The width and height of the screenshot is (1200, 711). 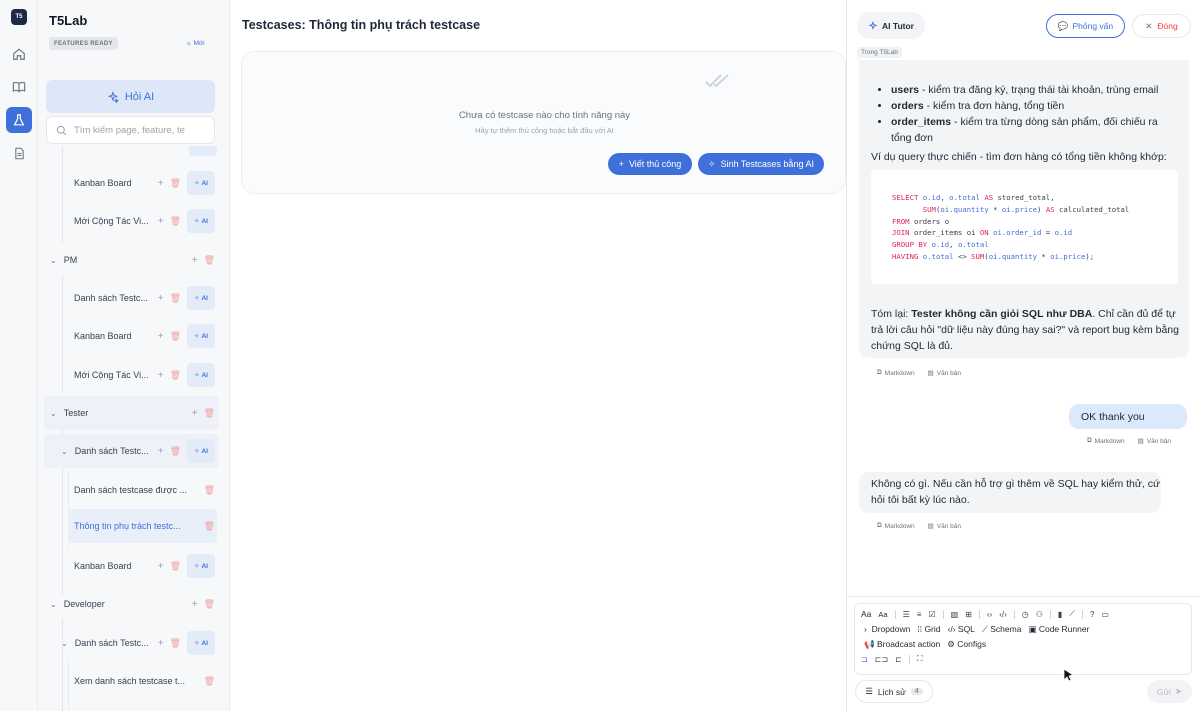 What do you see at coordinates (1002, 629) in the screenshot?
I see `schema-tool: ⟋ Schema` at bounding box center [1002, 629].